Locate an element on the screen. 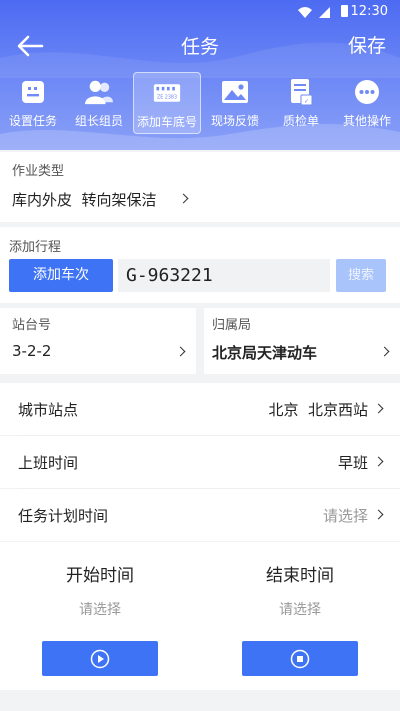 The height and width of the screenshot is (711, 400). action-menu: 设置任务 组长组员 ZE 2383 添加车底号 现场反馈 ✓ 质检单 其他操作 is located at coordinates (200, 103).